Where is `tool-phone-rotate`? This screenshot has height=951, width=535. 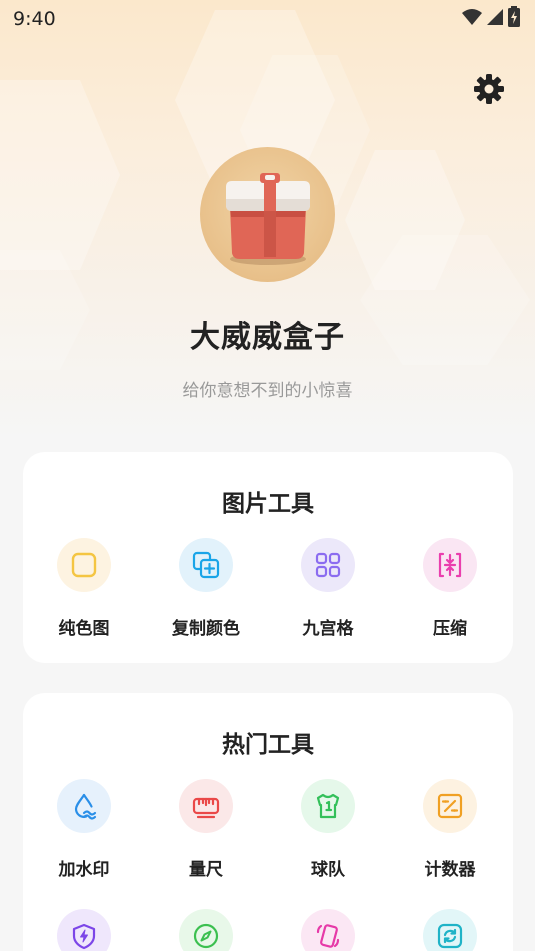 tool-phone-rotate is located at coordinates (328, 930).